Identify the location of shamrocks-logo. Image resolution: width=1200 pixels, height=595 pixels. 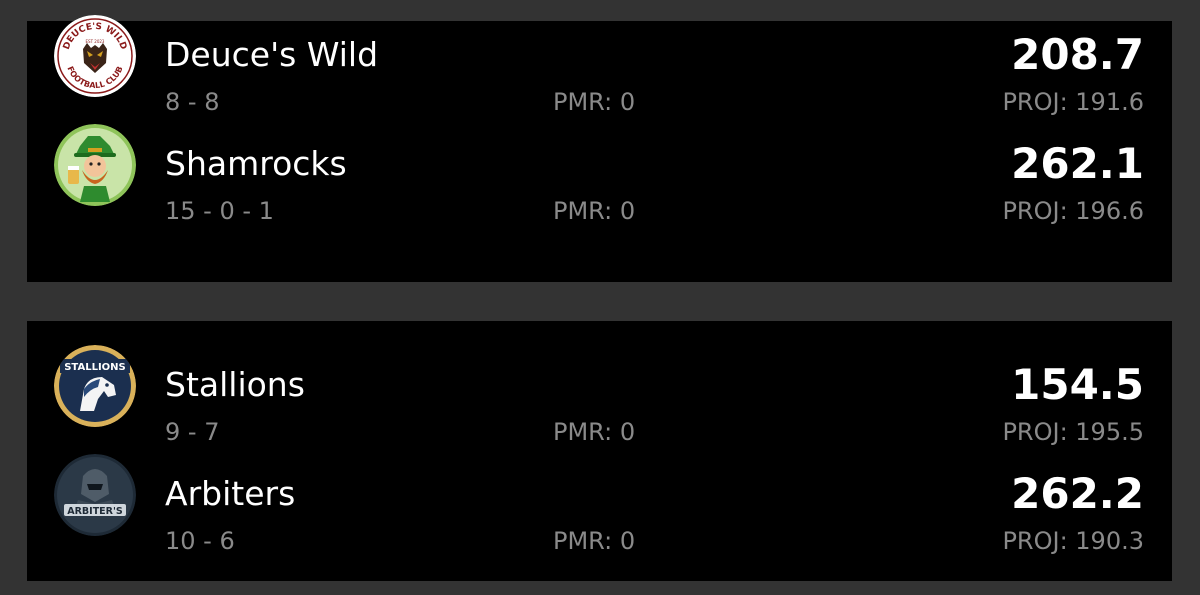
(95, 165).